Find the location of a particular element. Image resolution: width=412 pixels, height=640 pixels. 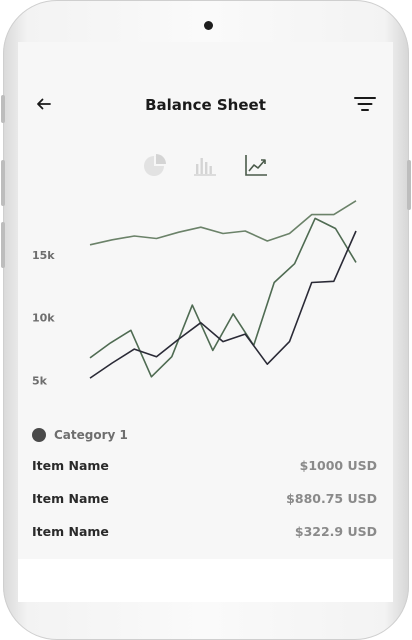

line-chart-icon is located at coordinates (256, 165).